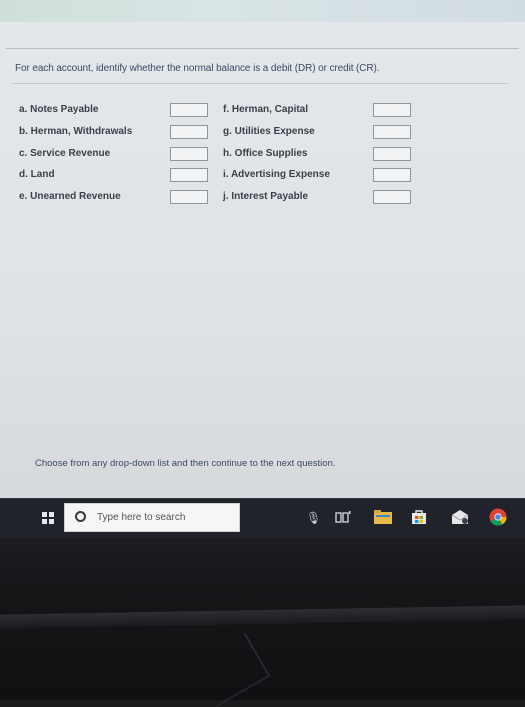  What do you see at coordinates (266, 109) in the screenshot?
I see `account-label-f: f. Herman, Capital` at bounding box center [266, 109].